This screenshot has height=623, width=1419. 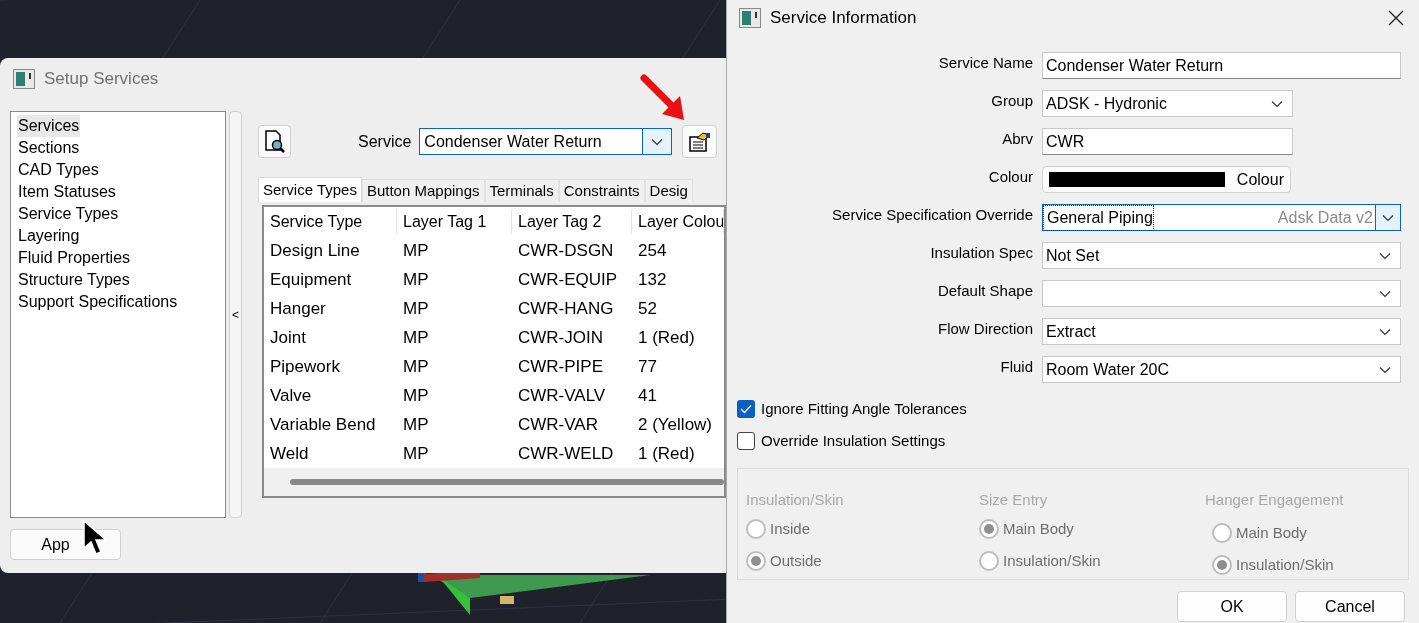 I want to click on column-header: Service Type, so click(x=330, y=221).